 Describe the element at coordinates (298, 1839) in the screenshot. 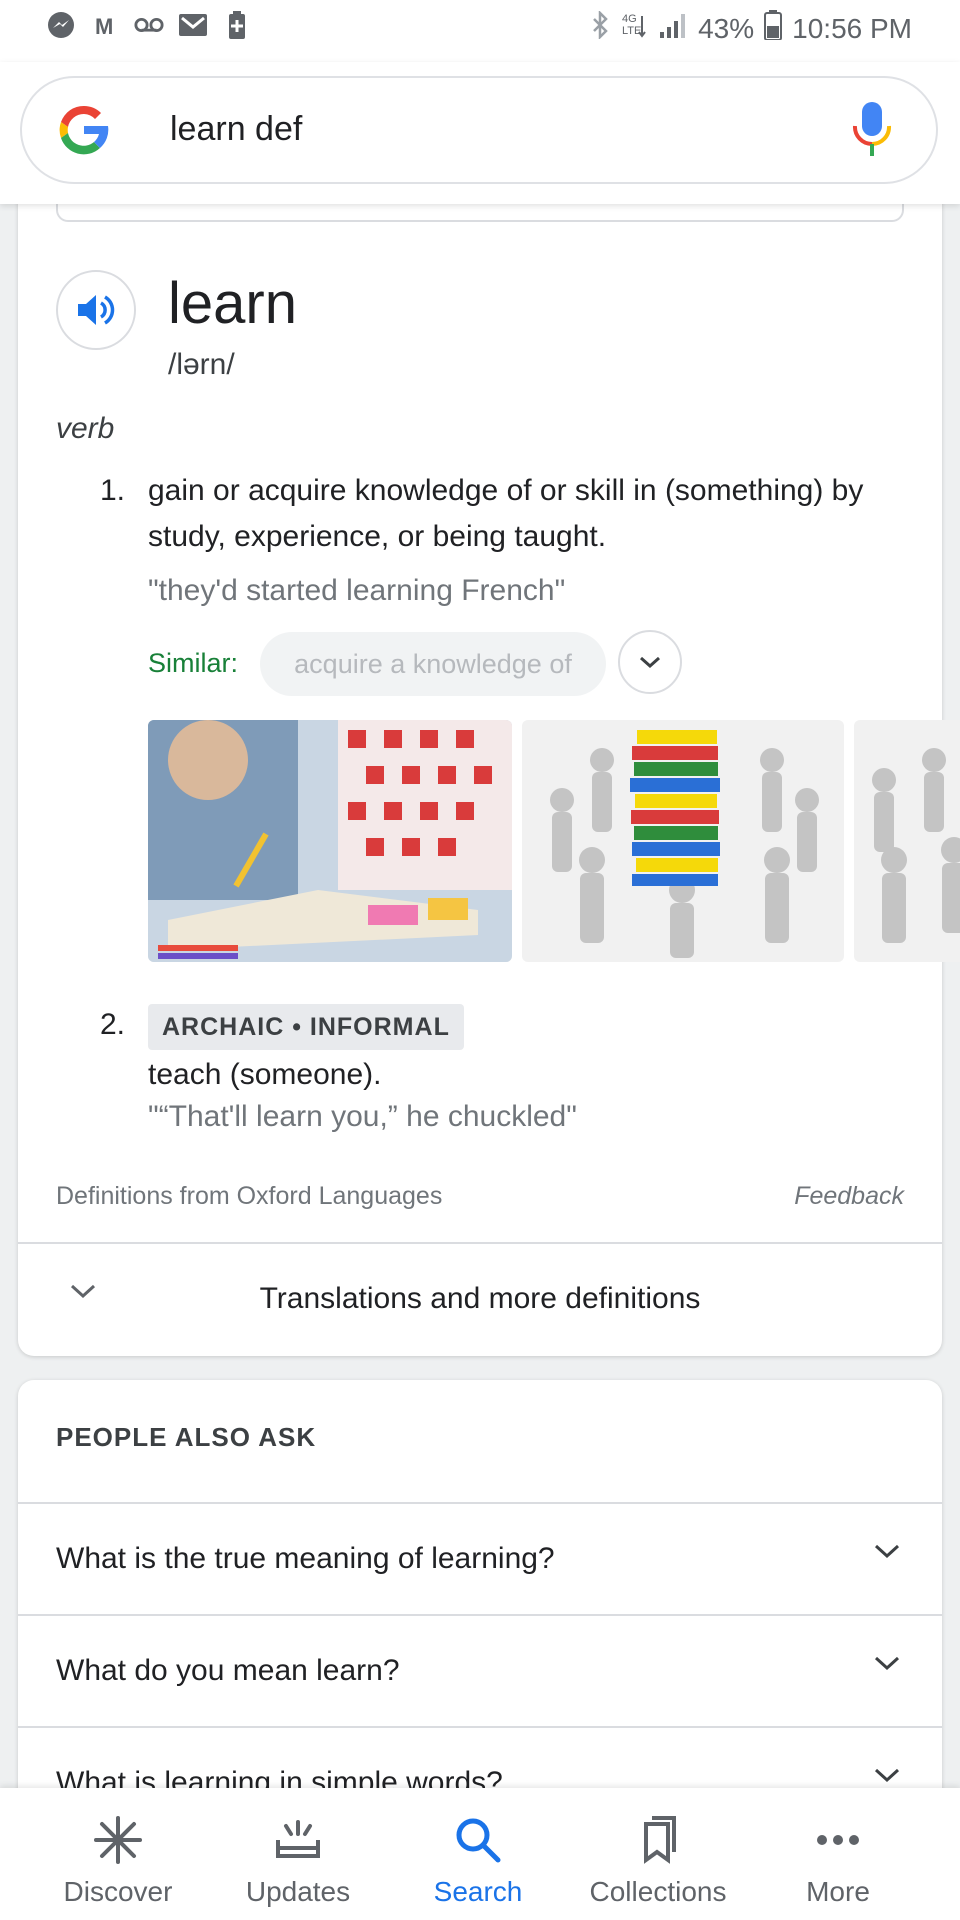

I see `updates-icon` at that location.